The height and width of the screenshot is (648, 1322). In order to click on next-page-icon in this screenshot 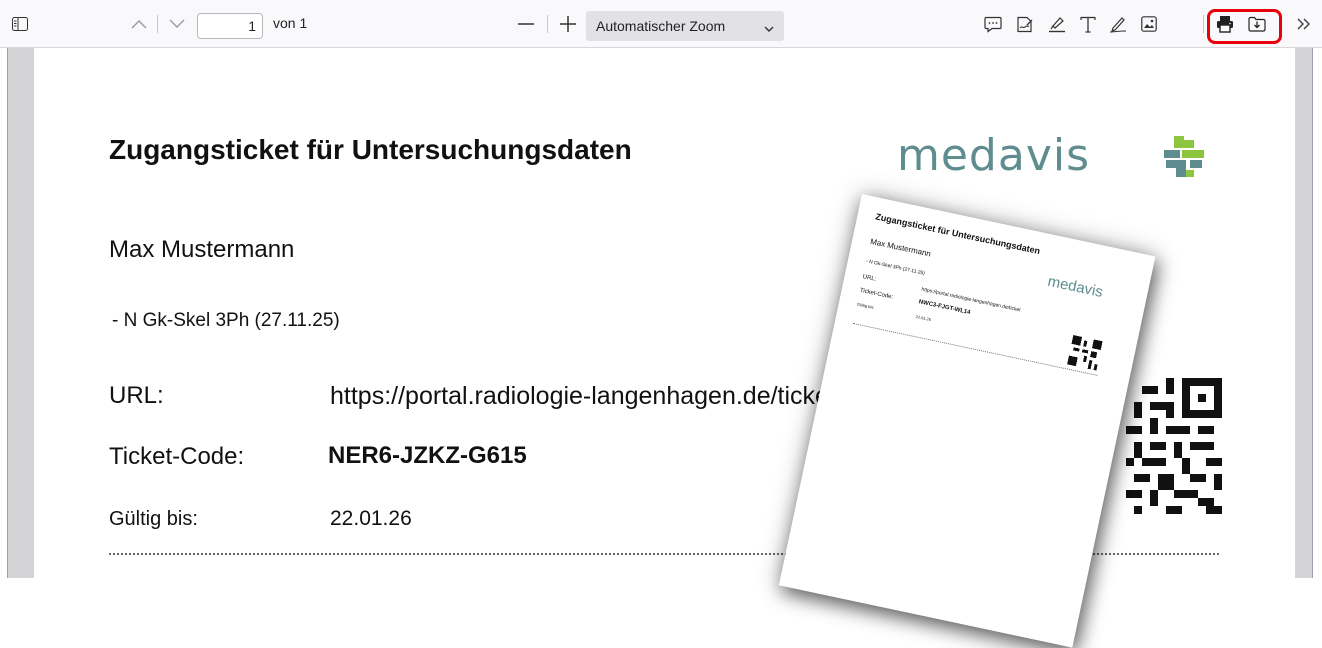, I will do `click(177, 24)`.